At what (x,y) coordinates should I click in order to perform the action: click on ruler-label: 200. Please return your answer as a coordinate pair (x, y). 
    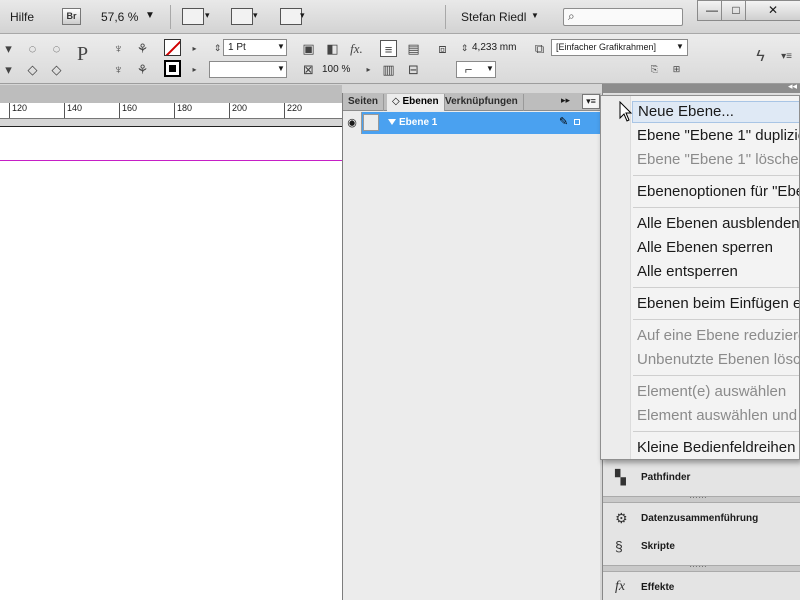
    Looking at the image, I should click on (240, 108).